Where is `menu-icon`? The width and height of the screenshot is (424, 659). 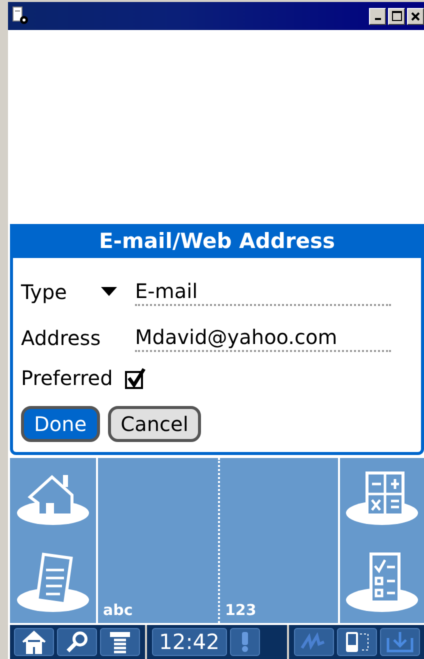
menu-icon is located at coordinates (120, 642).